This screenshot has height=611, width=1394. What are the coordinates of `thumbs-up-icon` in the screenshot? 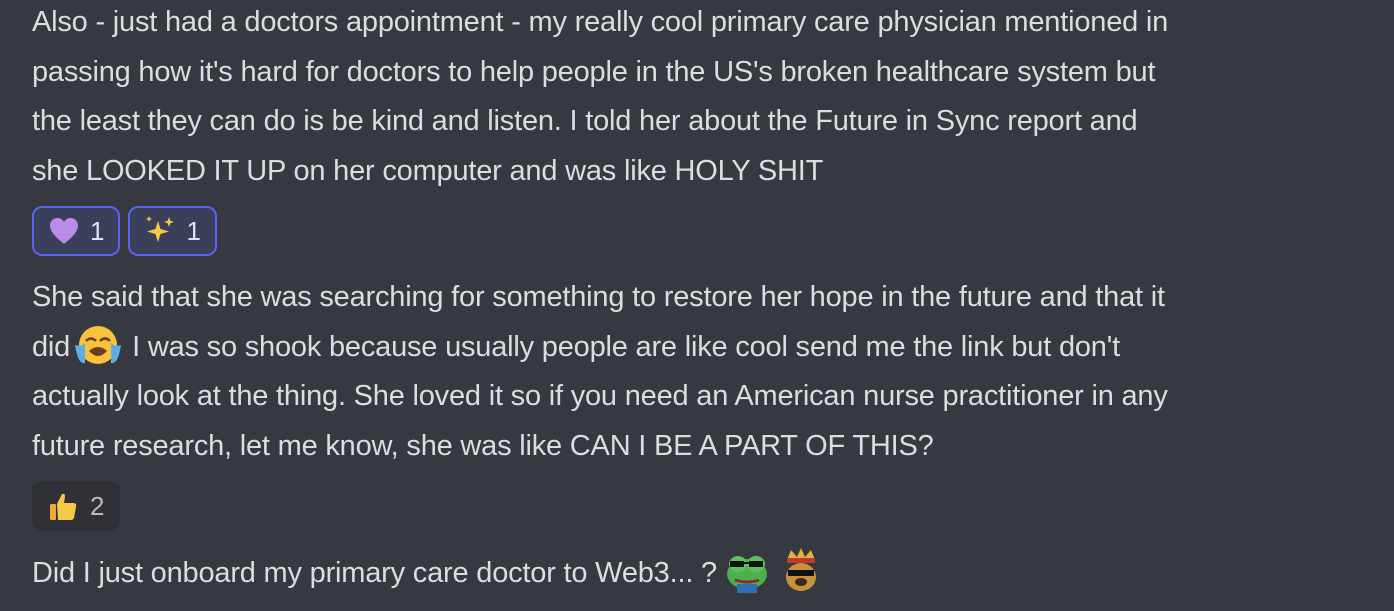 It's located at (64, 506).